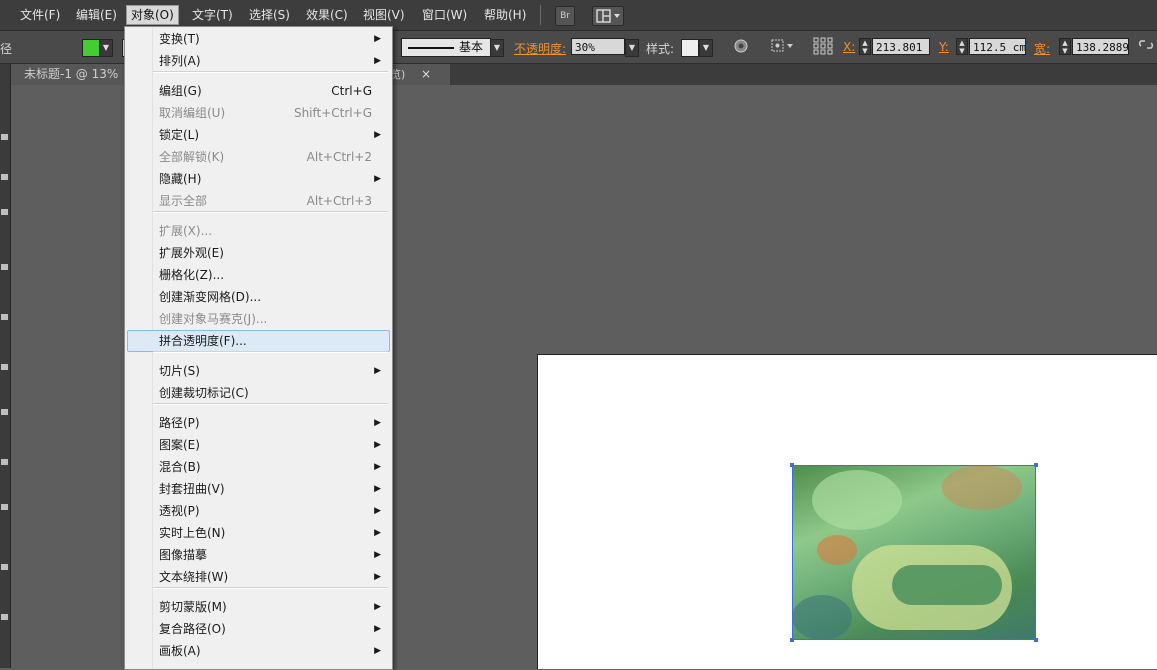 The height and width of the screenshot is (670, 1157). Describe the element at coordinates (257, 423) in the screenshot. I see `menu-item: 路径(P) ▶` at that location.